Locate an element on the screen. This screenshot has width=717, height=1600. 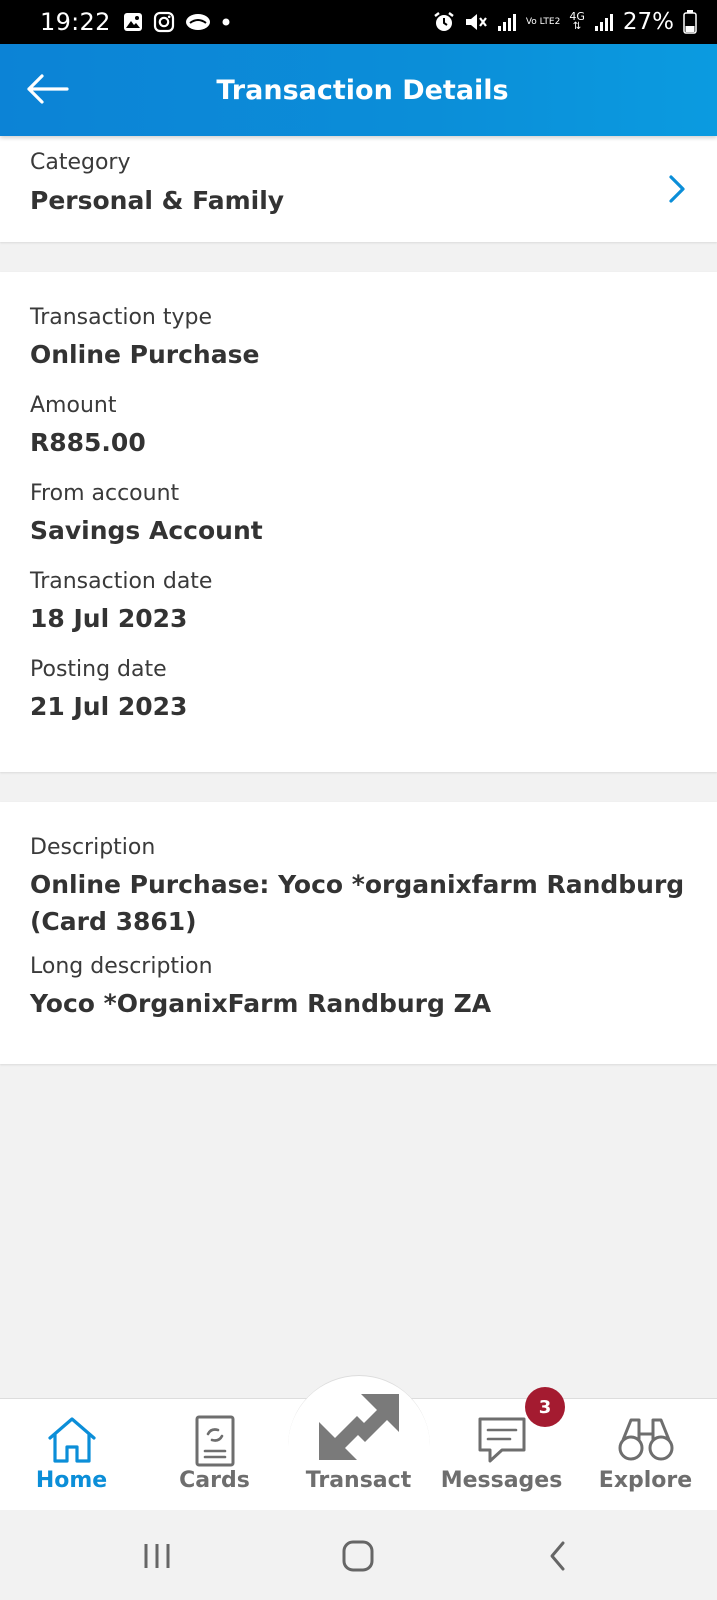
from-account-value: Savings Account is located at coordinates (146, 530).